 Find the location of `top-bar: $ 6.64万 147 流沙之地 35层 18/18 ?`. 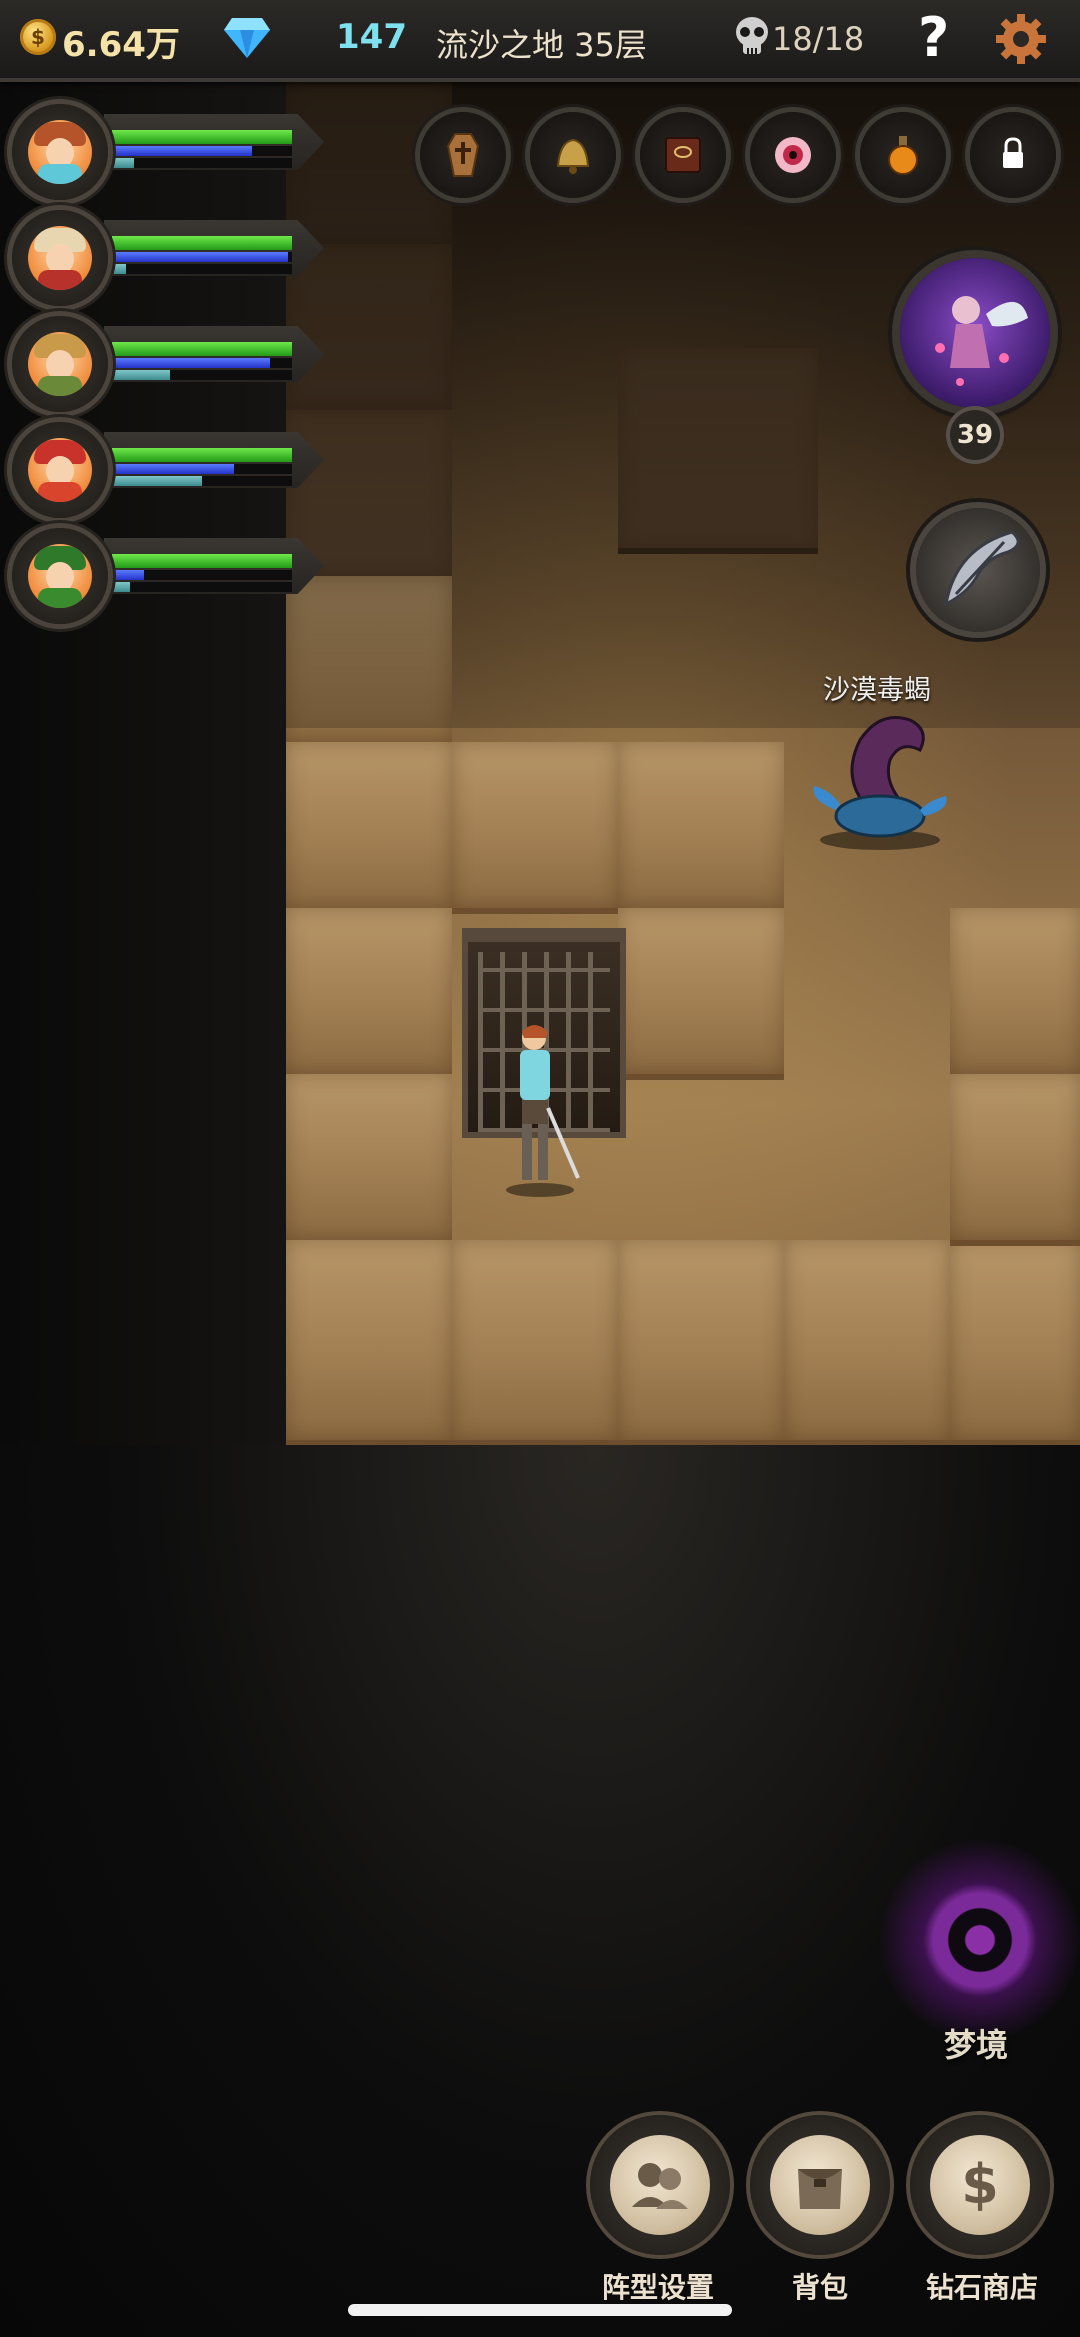

top-bar: $ 6.64万 147 流沙之地 35层 18/18 ? is located at coordinates (540, 41).